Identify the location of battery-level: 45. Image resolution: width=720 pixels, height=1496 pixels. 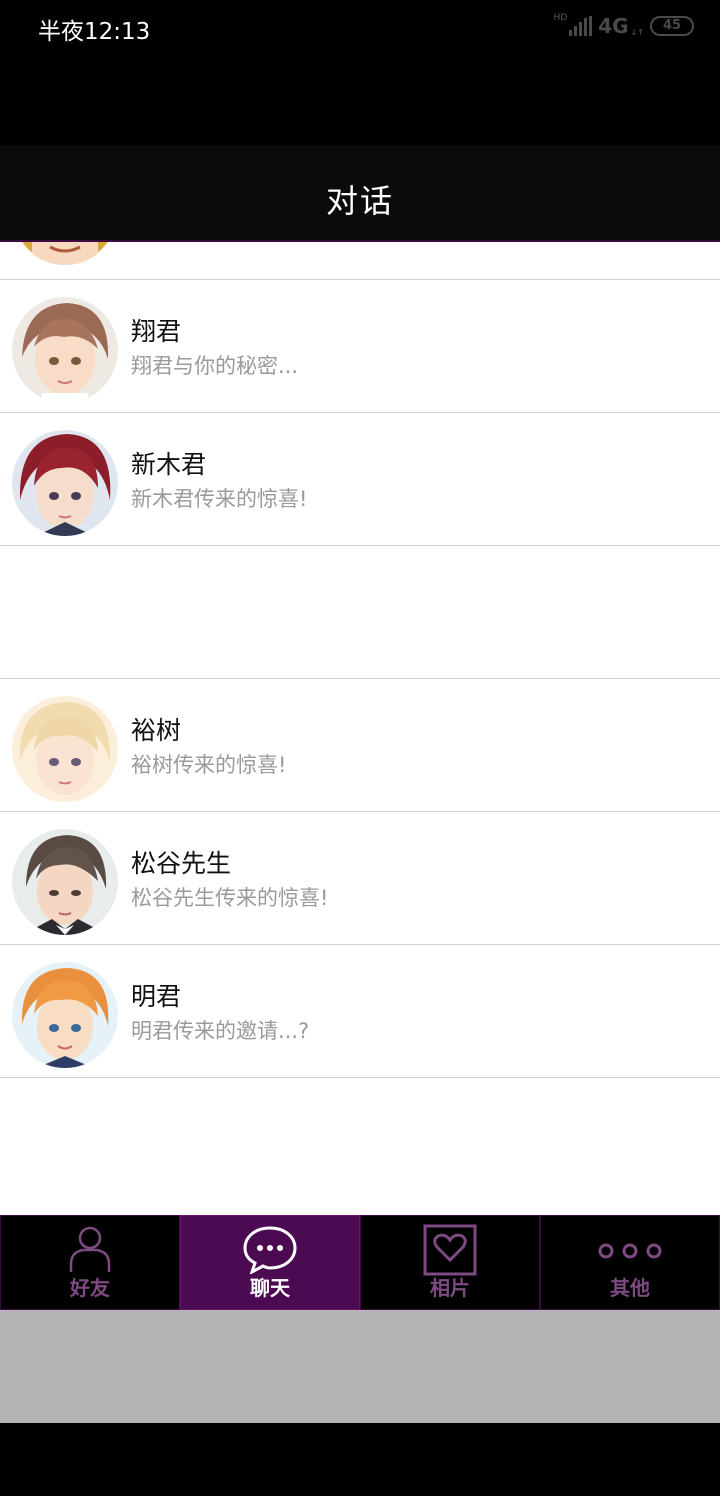
(672, 25).